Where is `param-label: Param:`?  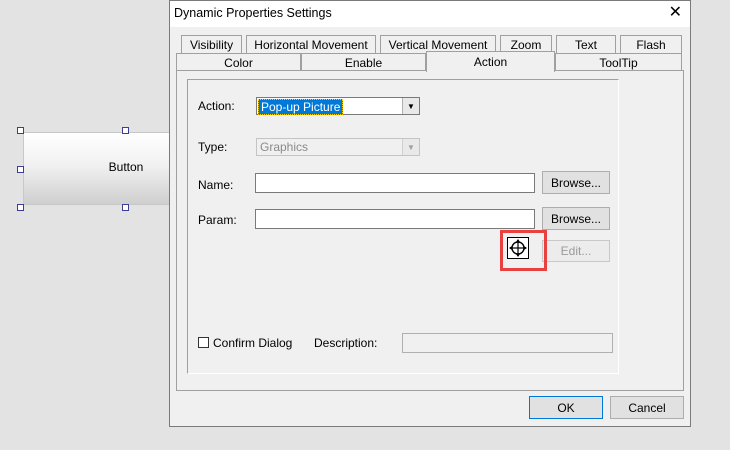
param-label: Param: is located at coordinates (217, 220).